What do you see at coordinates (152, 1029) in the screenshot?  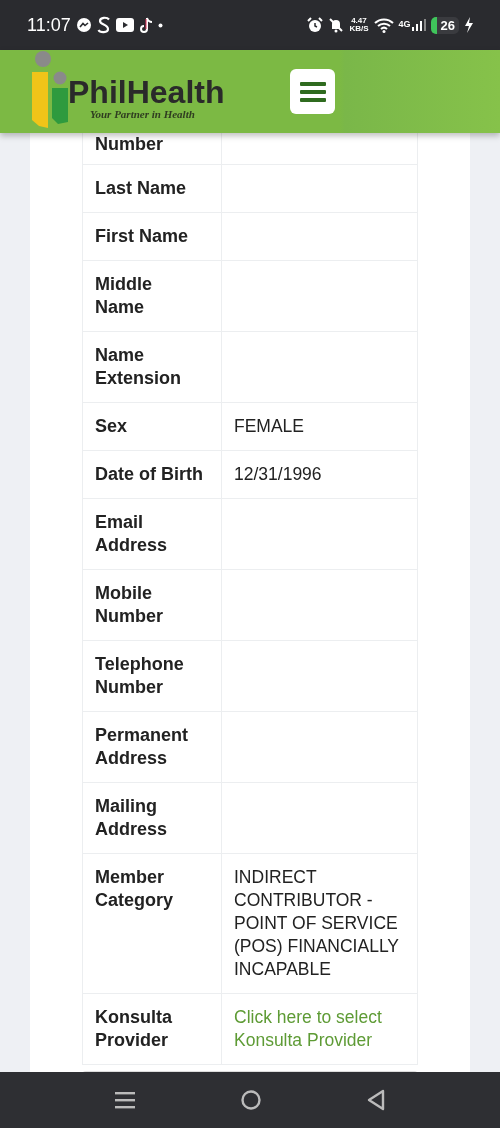 I see `field-label: Konsulta Provider` at bounding box center [152, 1029].